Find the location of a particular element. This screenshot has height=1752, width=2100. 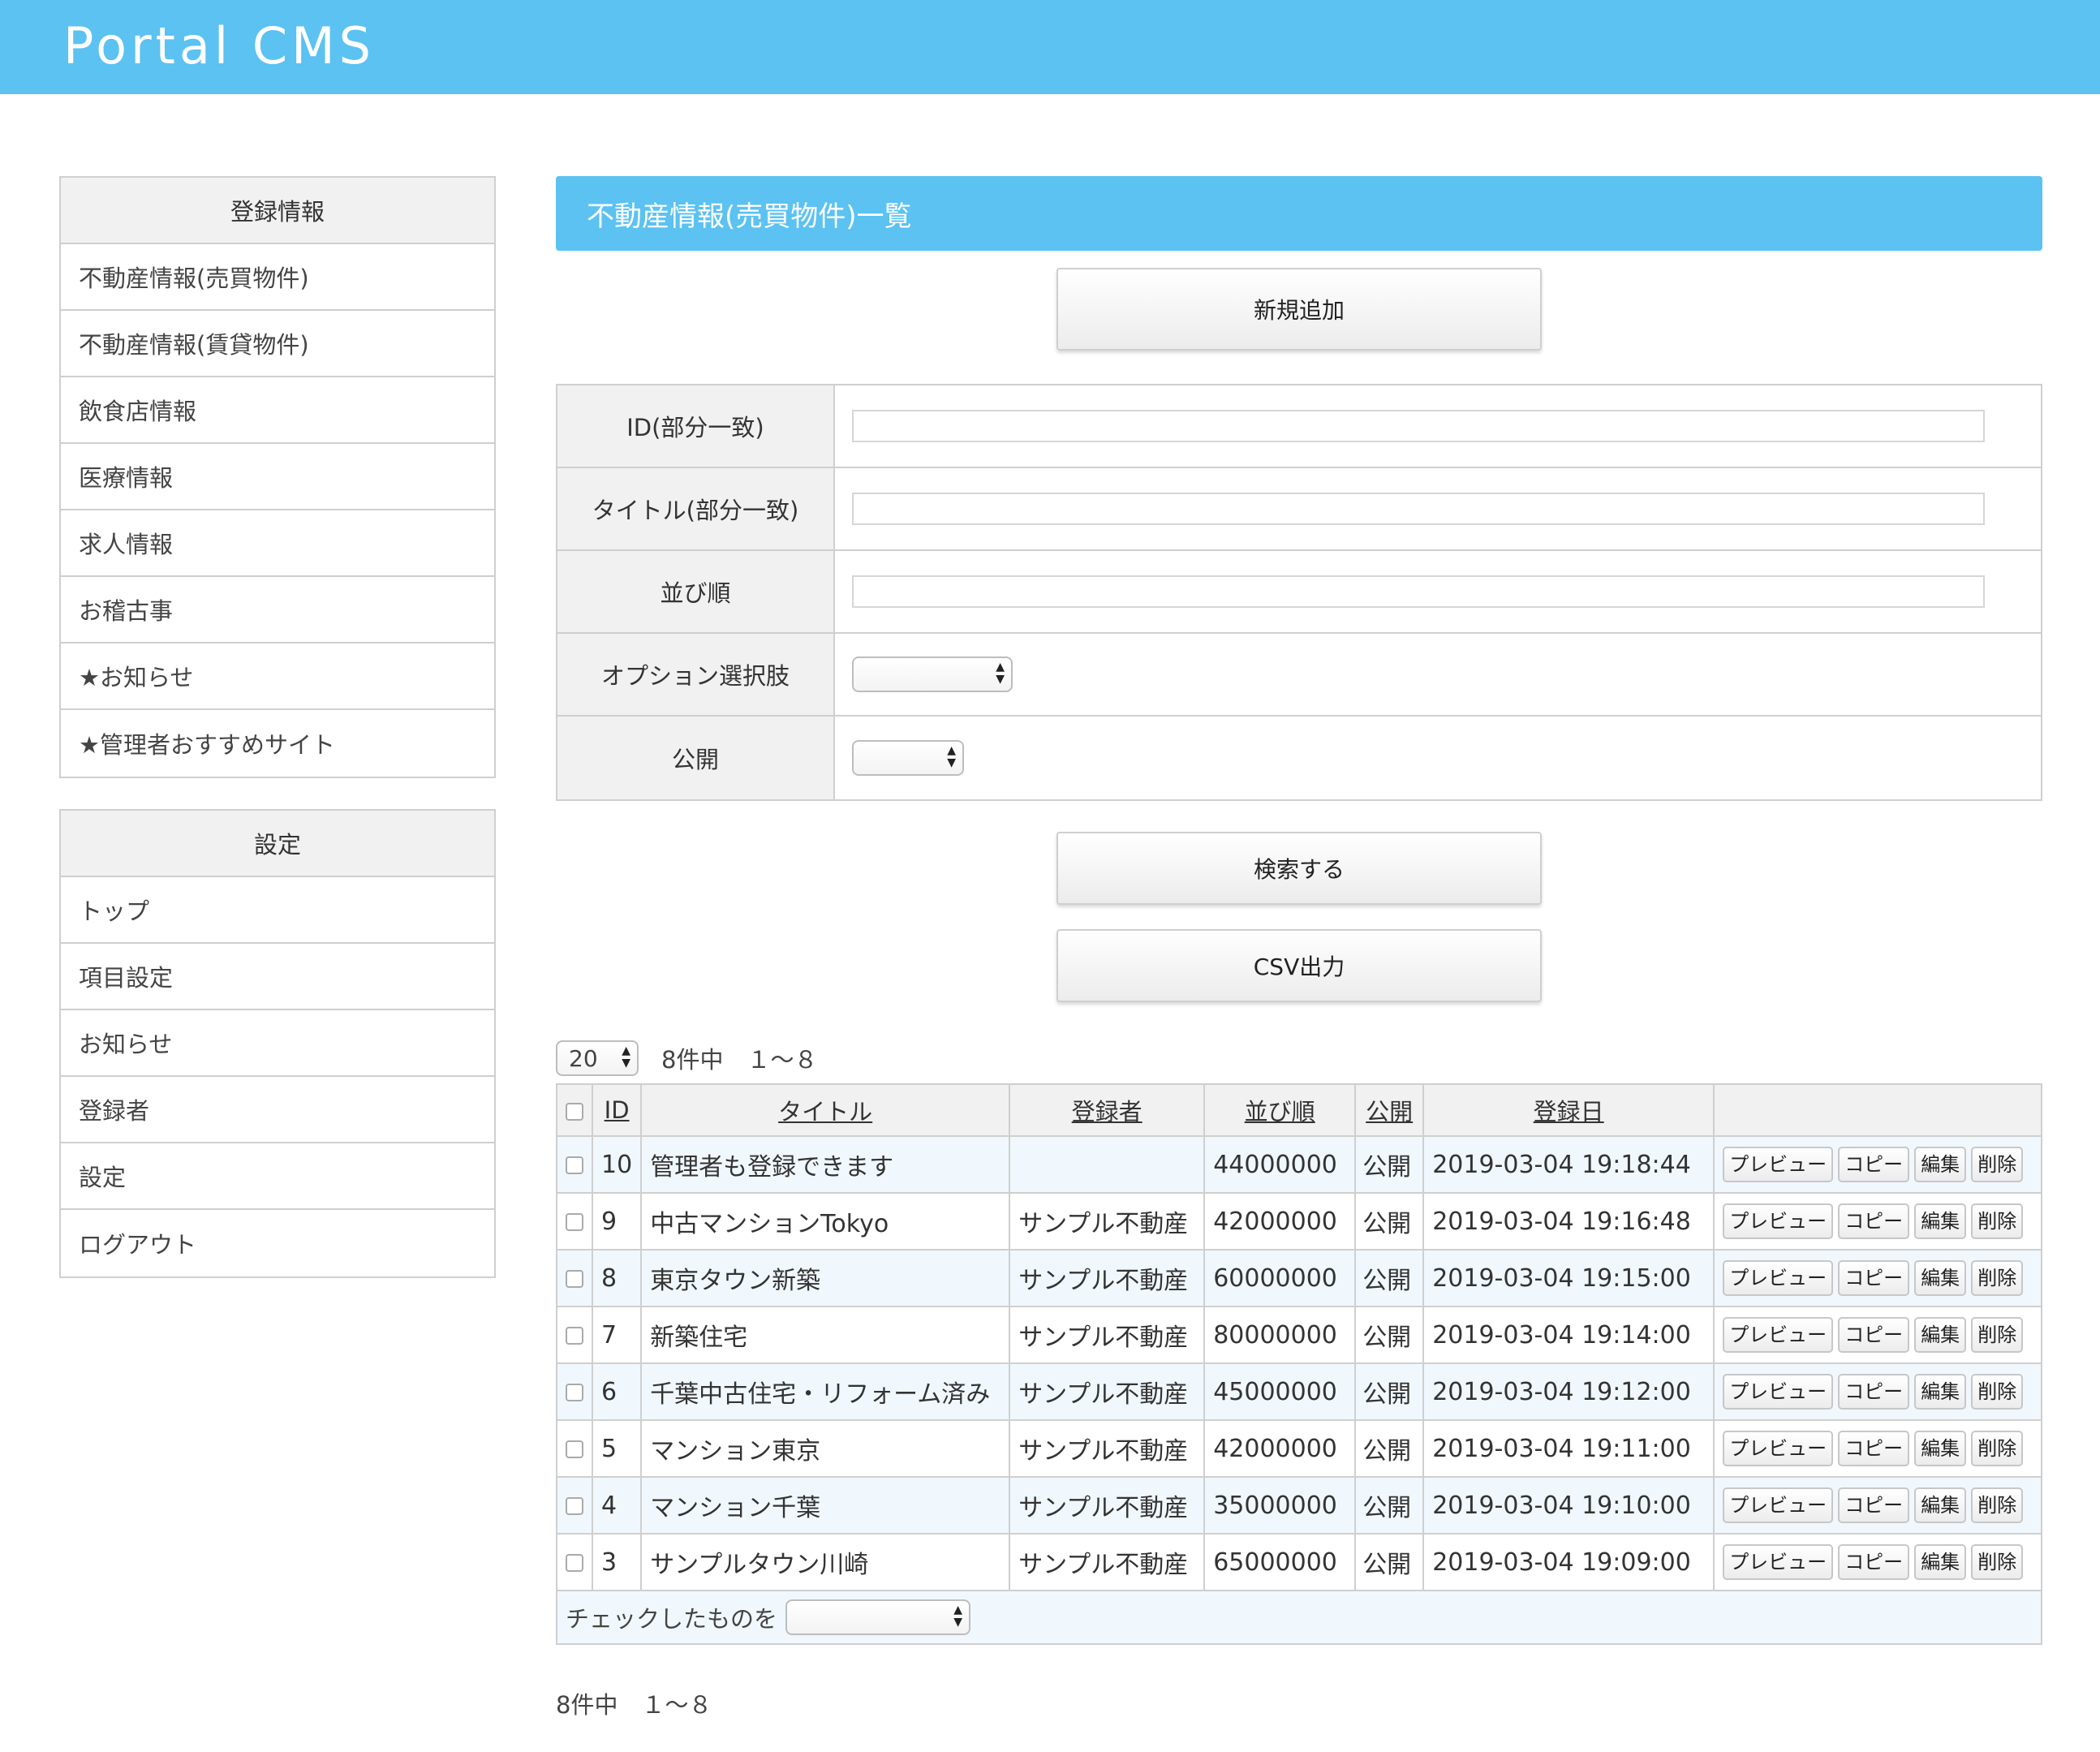

table-header-row: ID タイトル 登録者 並び順 公開 登録日 is located at coordinates (1299, 1110).